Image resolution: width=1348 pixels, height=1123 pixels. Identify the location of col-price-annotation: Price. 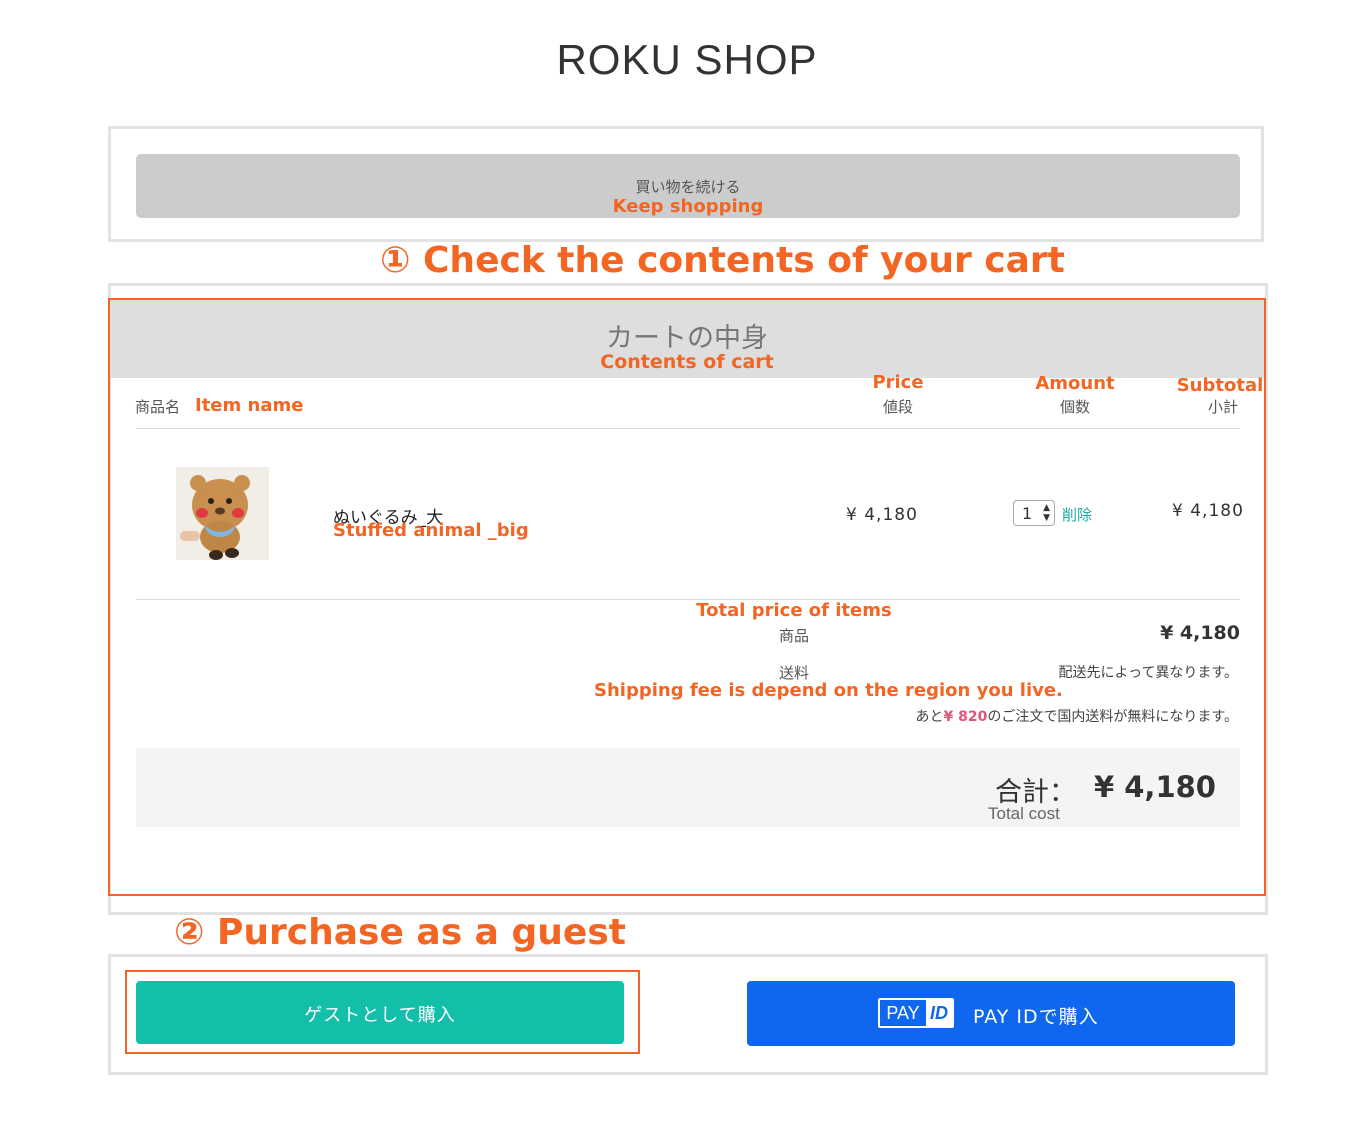
(898, 382).